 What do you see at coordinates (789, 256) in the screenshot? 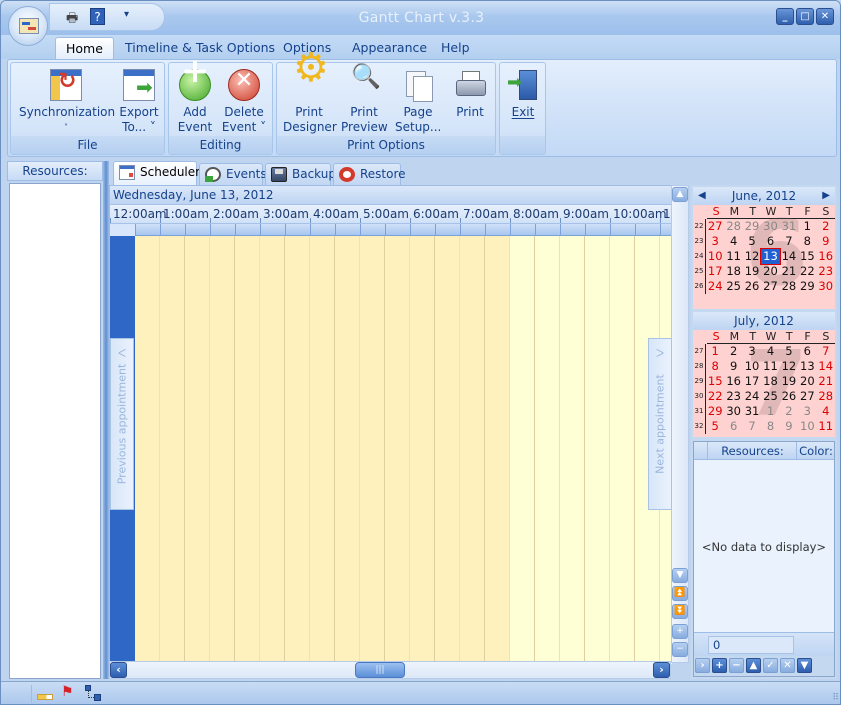
I see `calendar-day: 14` at bounding box center [789, 256].